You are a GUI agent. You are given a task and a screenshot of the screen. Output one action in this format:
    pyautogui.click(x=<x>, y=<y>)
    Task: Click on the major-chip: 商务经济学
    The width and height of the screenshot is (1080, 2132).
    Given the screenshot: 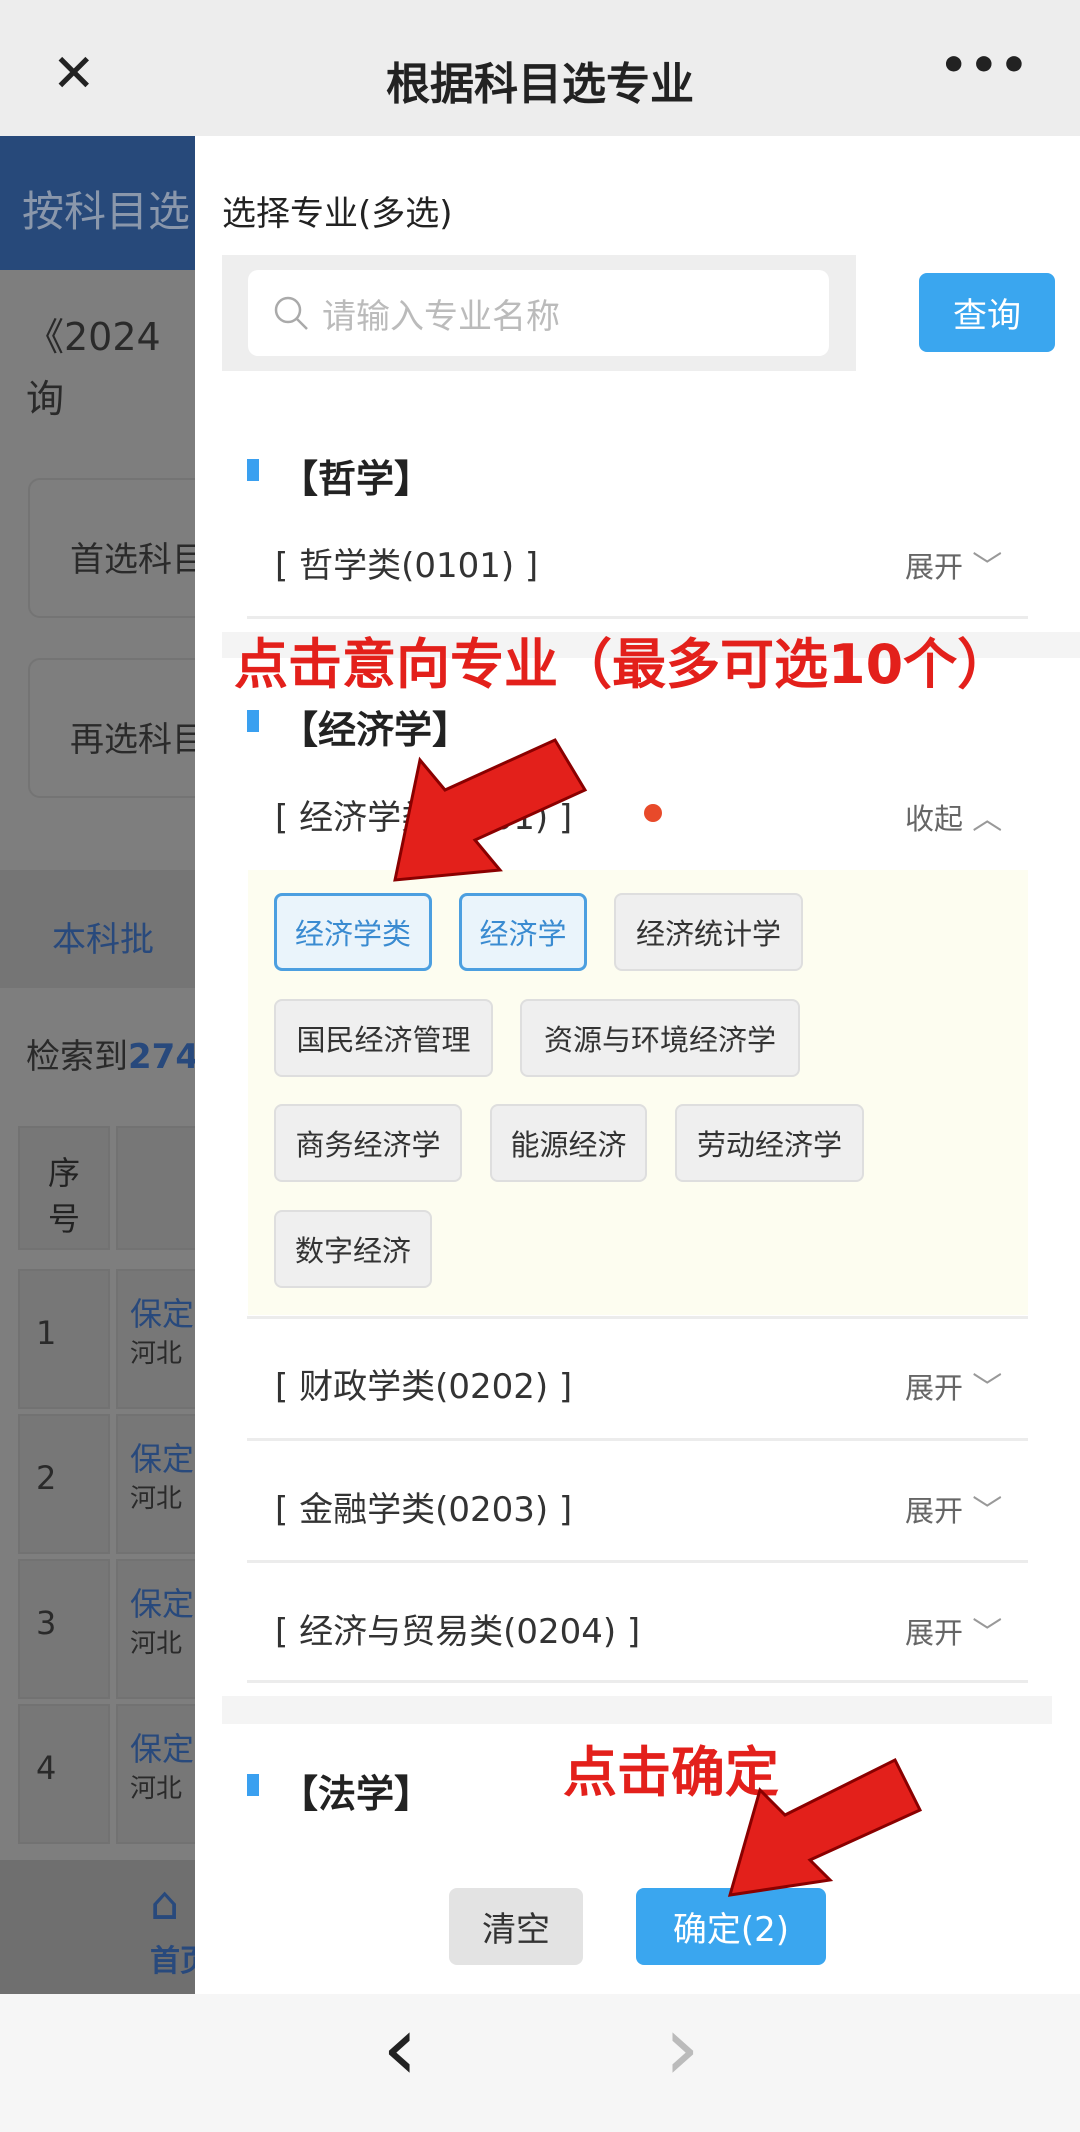 What is the action you would take?
    pyautogui.click(x=368, y=1143)
    